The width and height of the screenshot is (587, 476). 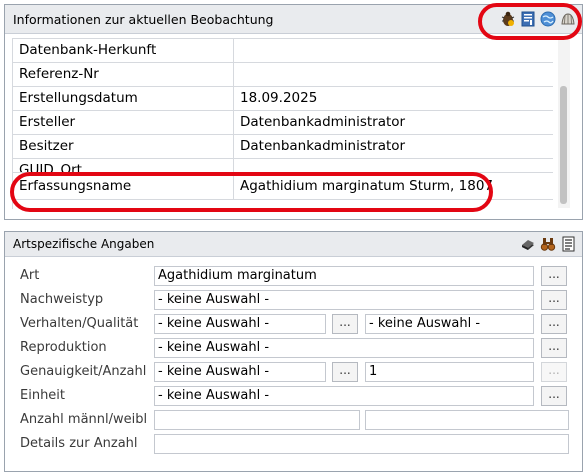 I want to click on qualitaet-field: - keine Auswahl -, so click(x=449, y=324).